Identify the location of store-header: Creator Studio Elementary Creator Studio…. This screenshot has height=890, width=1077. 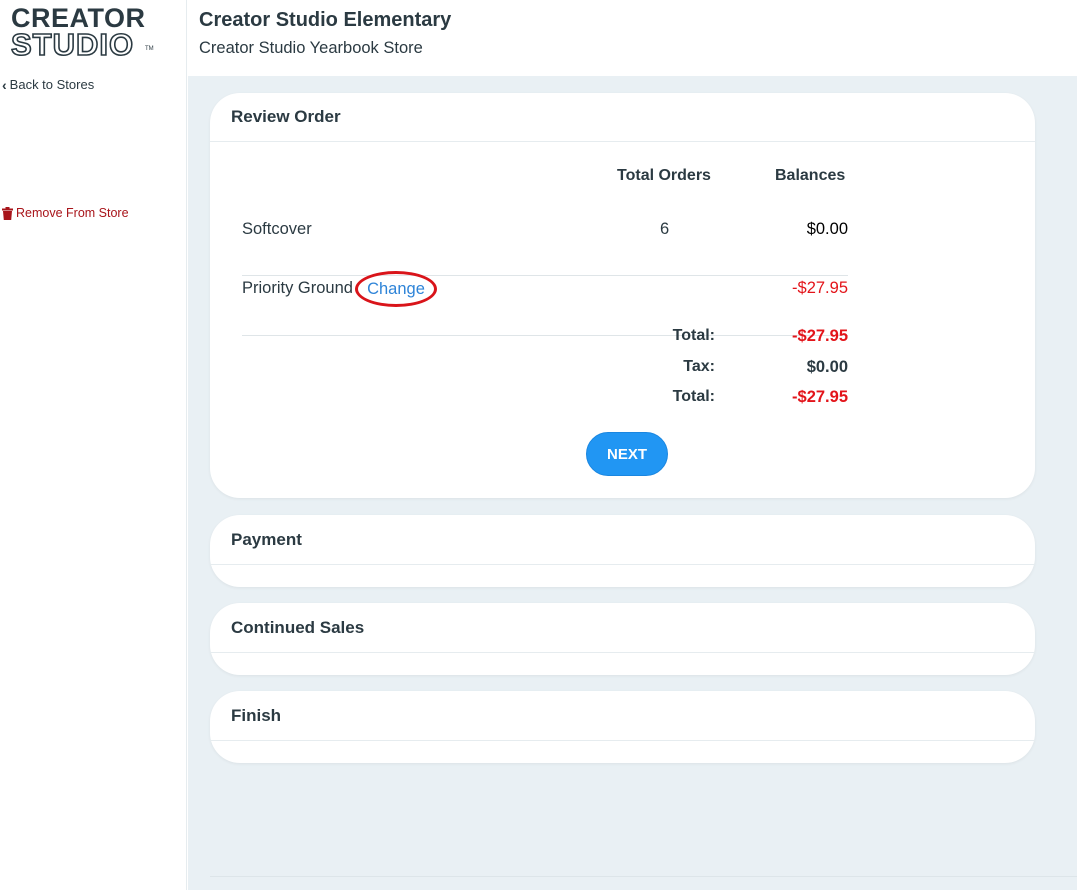
(632, 38).